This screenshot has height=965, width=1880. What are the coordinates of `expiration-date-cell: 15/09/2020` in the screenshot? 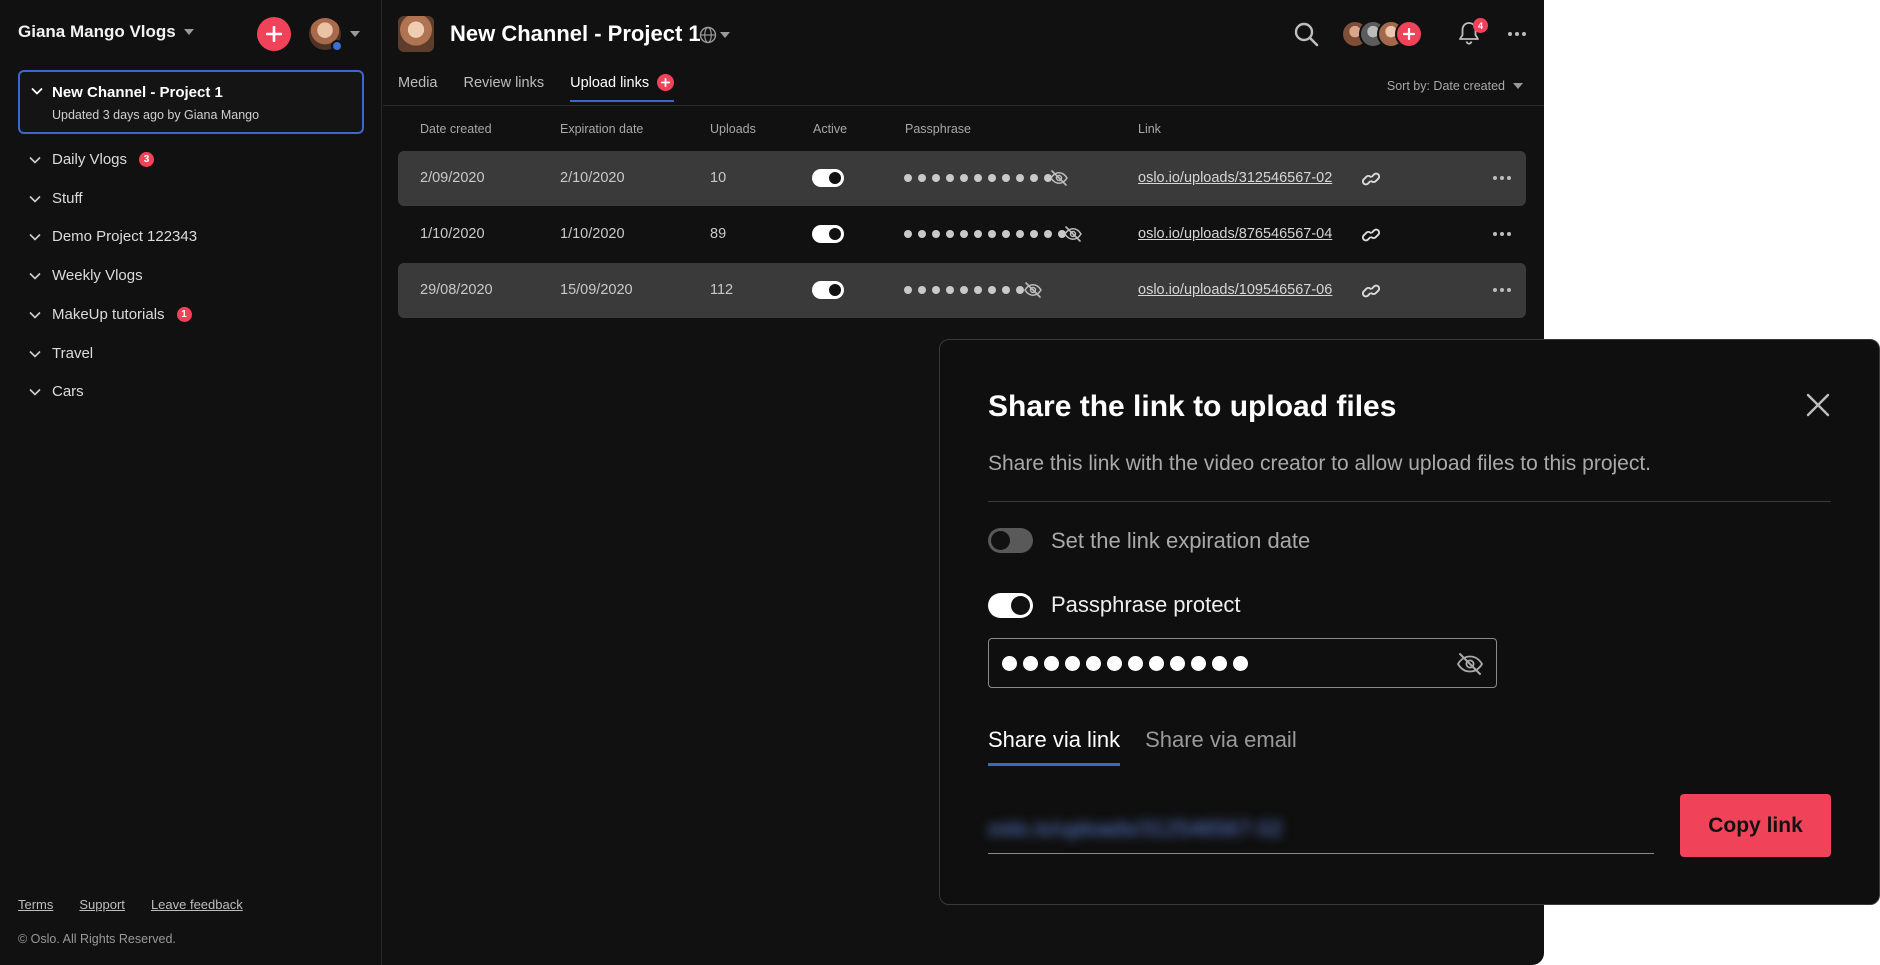 It's located at (596, 290).